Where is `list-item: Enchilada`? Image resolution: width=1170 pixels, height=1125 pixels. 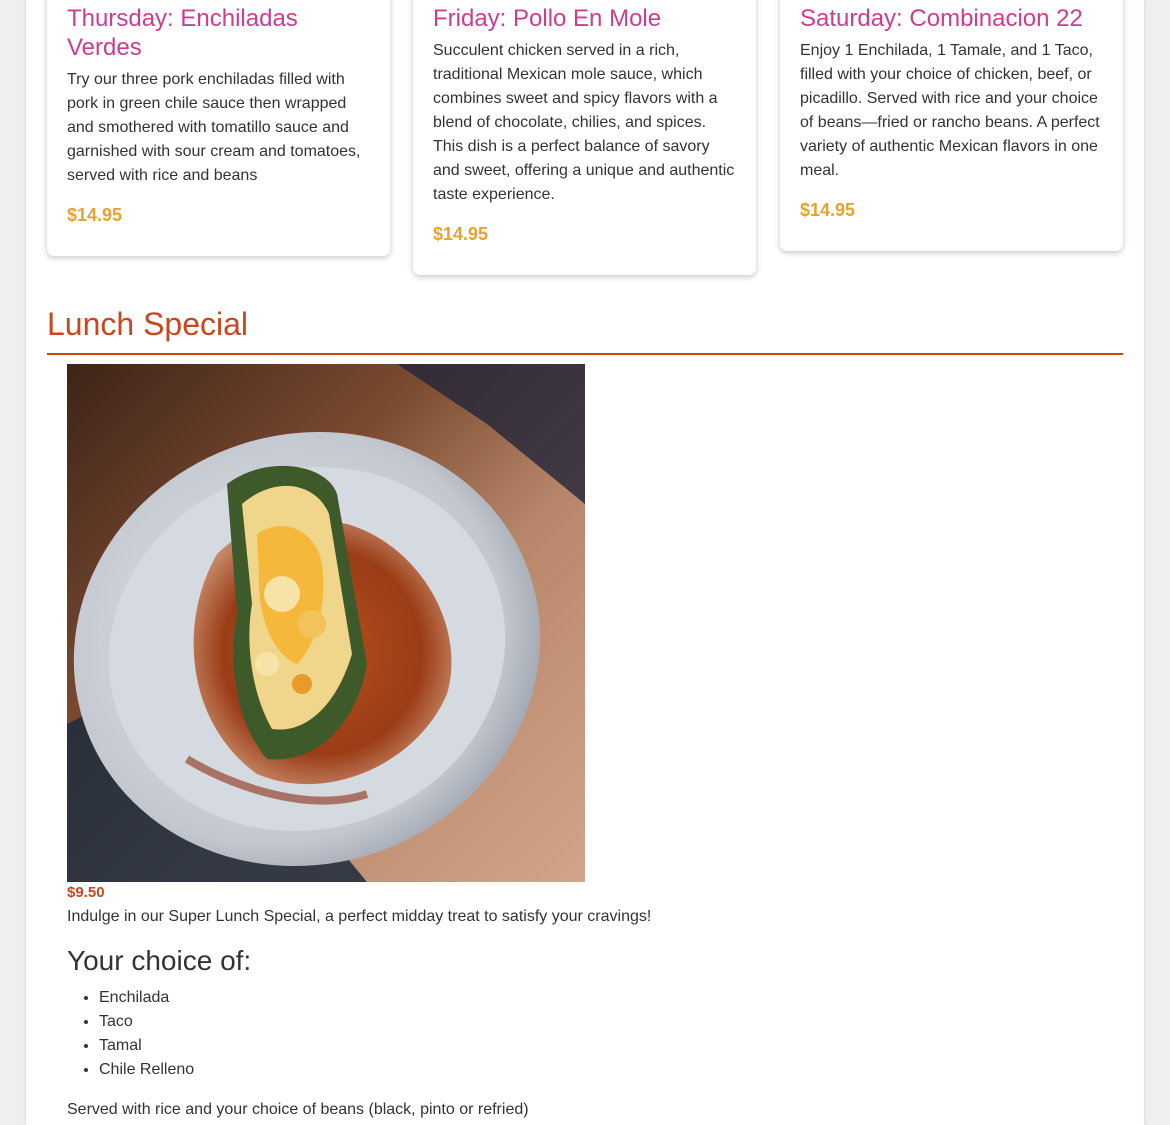
list-item: Enchilada is located at coordinates (146, 998).